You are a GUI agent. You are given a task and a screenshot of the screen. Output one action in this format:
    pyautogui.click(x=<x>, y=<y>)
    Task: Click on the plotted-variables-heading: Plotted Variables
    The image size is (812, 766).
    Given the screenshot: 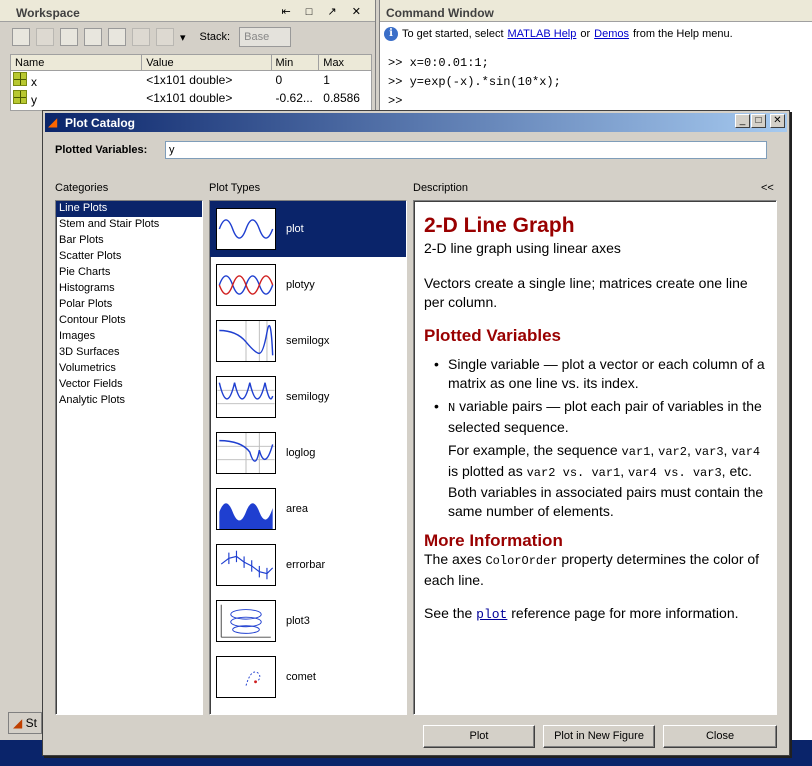 What is the action you would take?
    pyautogui.click(x=492, y=335)
    